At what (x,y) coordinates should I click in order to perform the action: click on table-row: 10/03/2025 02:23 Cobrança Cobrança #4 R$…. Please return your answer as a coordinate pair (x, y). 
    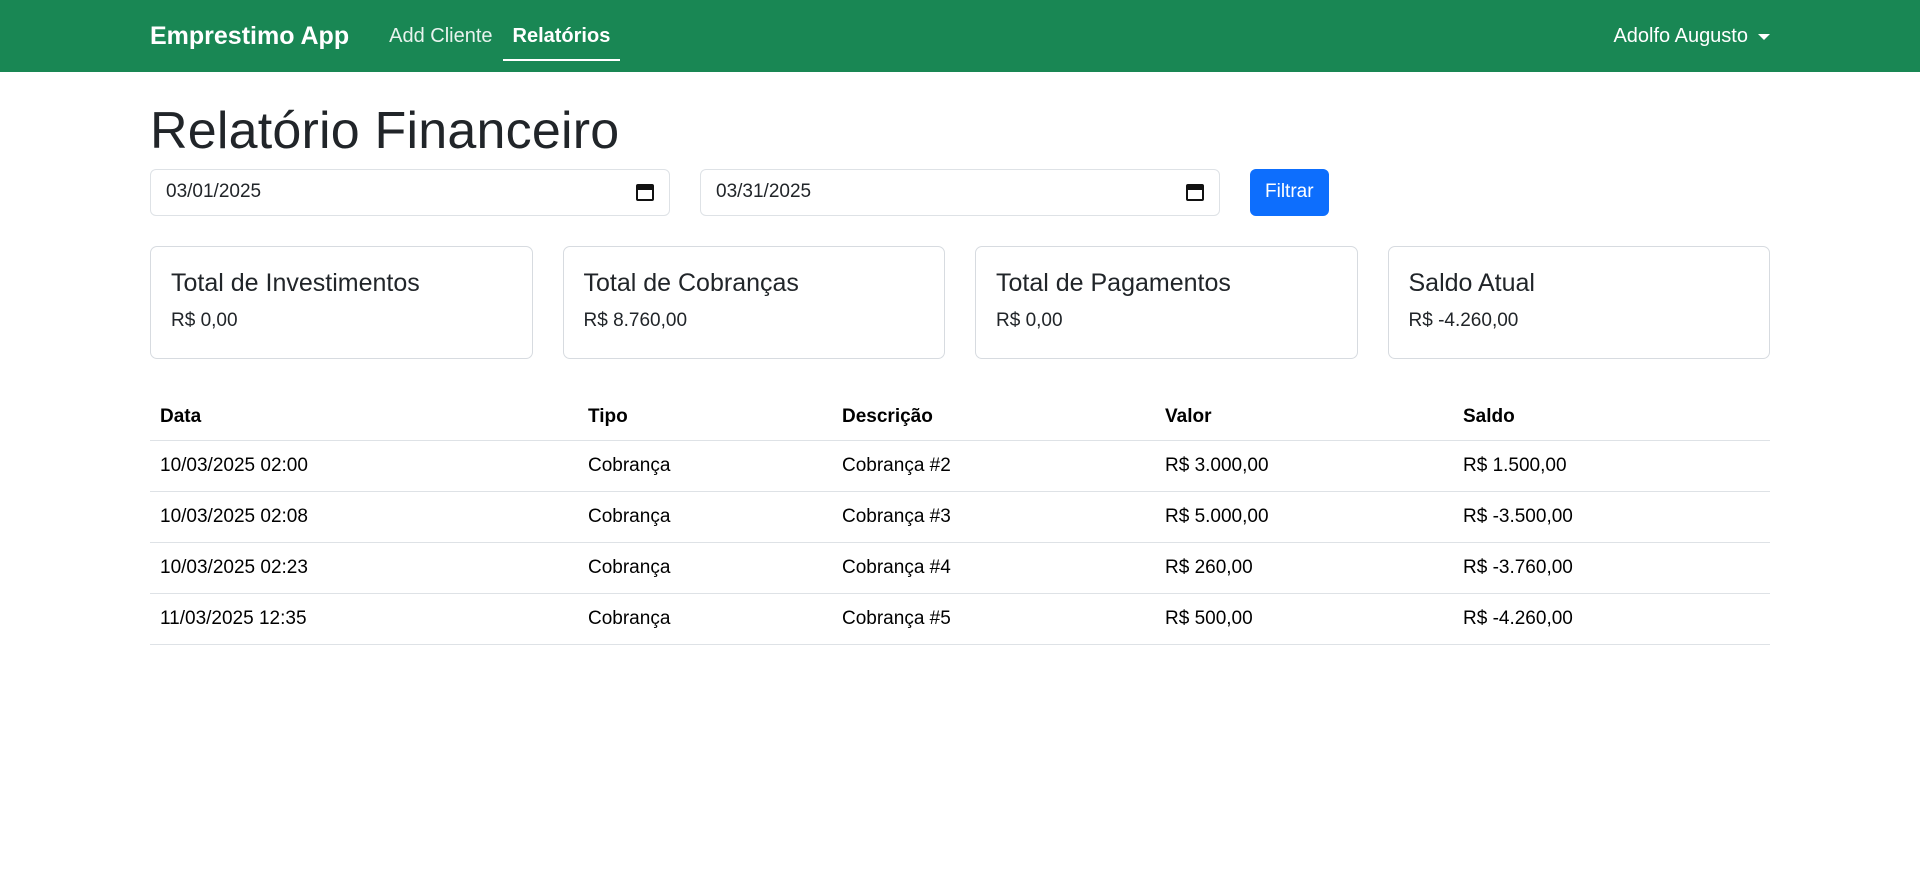
    Looking at the image, I should click on (960, 568).